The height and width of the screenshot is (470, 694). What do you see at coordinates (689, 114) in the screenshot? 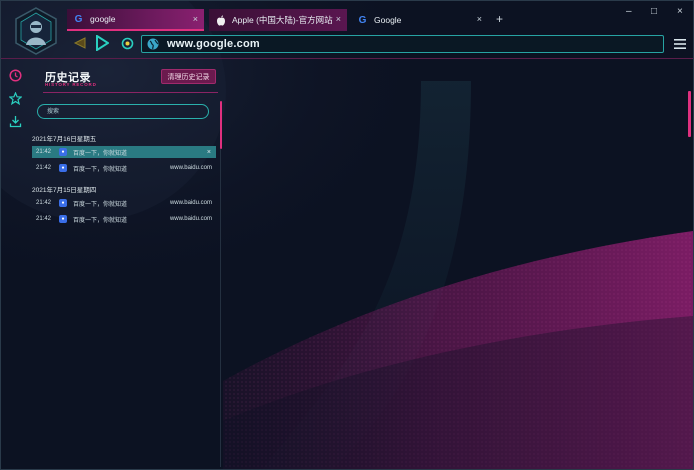
I see `page-scrollbar` at bounding box center [689, 114].